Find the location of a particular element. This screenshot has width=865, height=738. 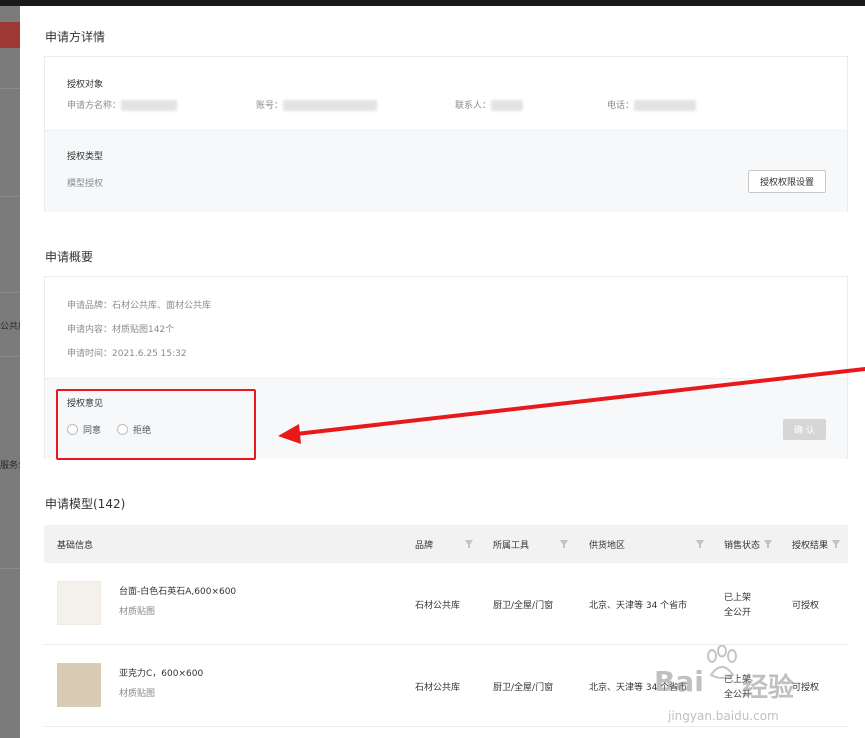

model-name: 台面-白色石英石A,600×600 is located at coordinates (178, 592).